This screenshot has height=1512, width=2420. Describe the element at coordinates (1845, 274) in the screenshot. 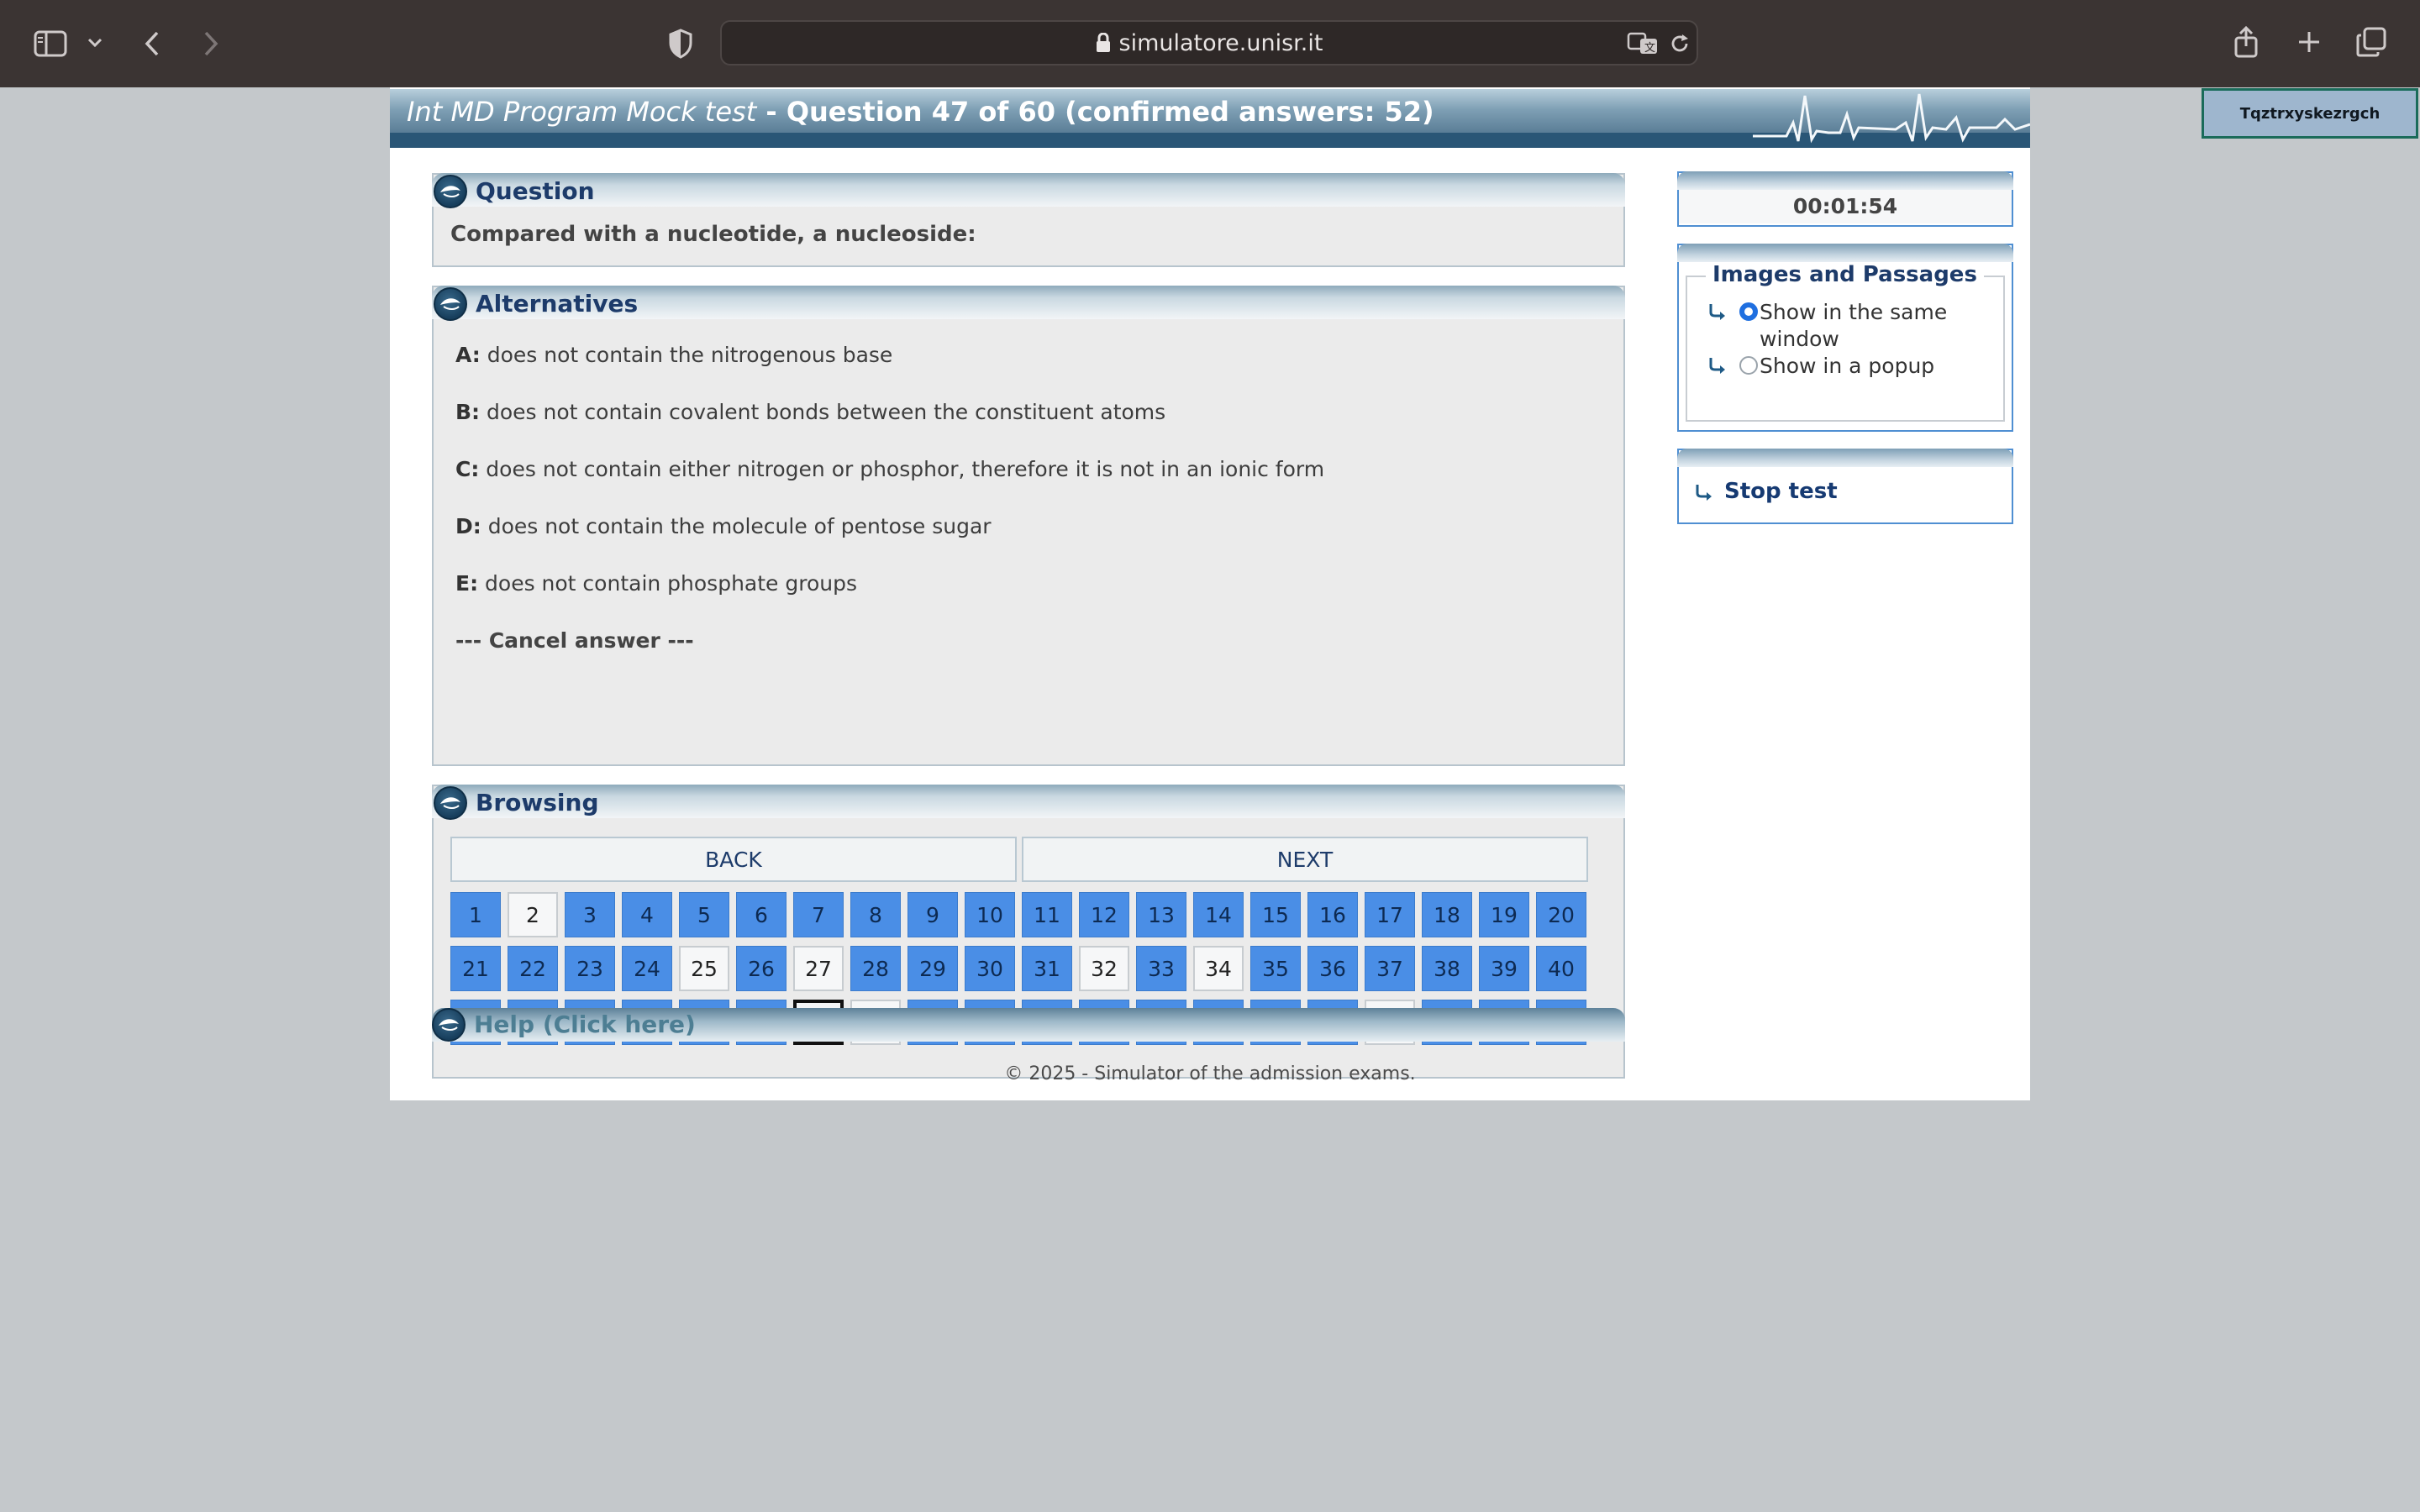

I see `images-passages-legend: Images and Passages` at that location.